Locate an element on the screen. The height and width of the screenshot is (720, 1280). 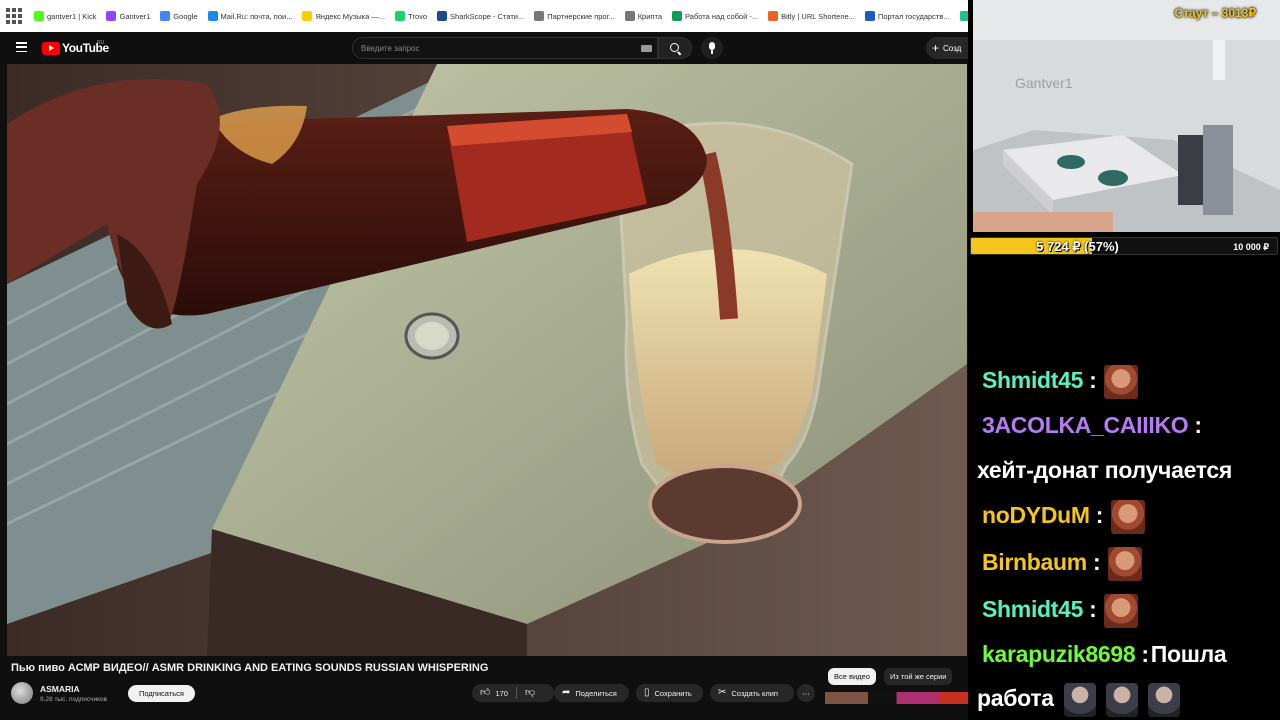
chip-all-videos: Все видео is located at coordinates (852, 676).